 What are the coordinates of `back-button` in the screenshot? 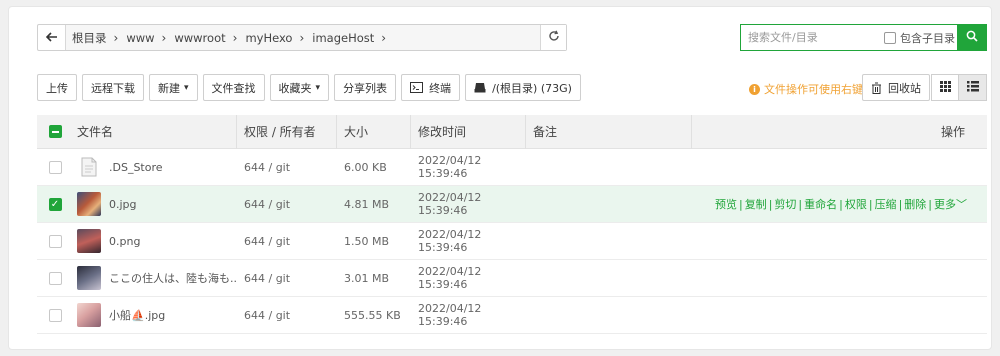 It's located at (52, 37).